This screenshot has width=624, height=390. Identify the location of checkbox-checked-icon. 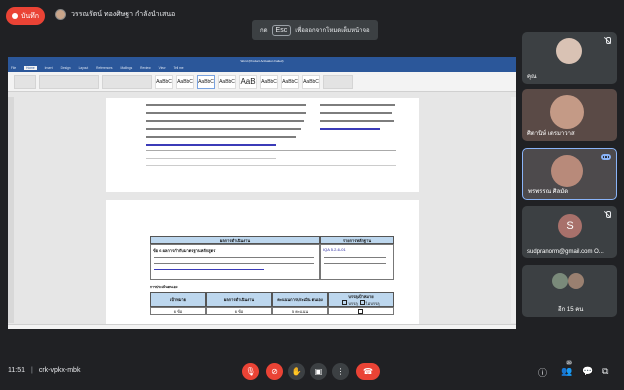
(360, 311).